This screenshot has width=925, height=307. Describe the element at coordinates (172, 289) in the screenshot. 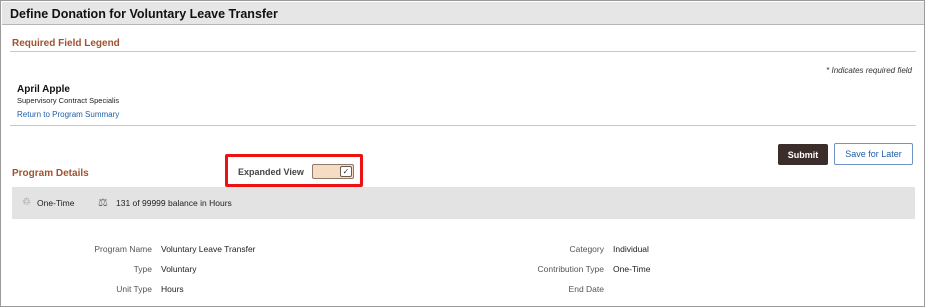

I see `unit-type-value: Hours` at that location.